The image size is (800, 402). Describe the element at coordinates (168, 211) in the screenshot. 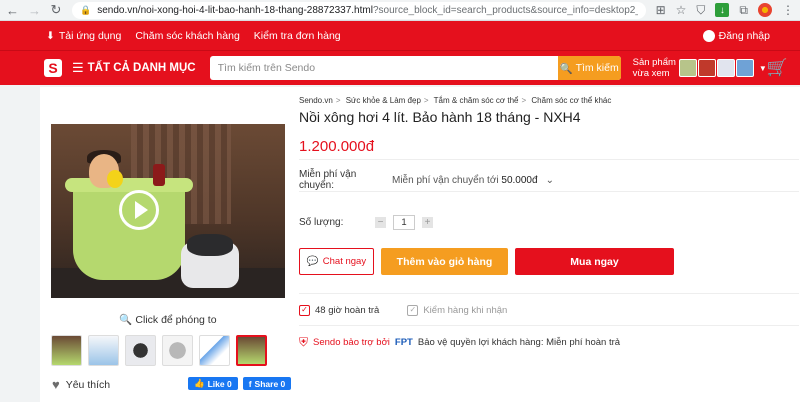

I see `product-video` at that location.